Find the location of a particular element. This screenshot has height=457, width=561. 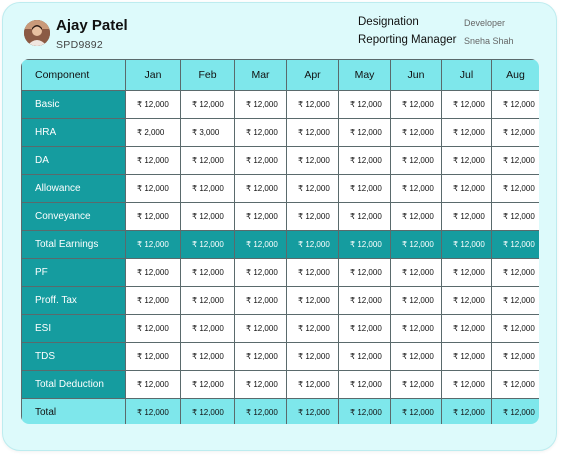

row-label: Total is located at coordinates (73, 411).